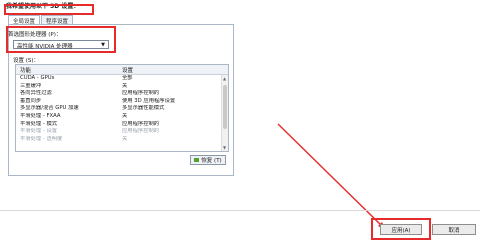 The width and height of the screenshot is (480, 240). I want to click on annotation-arrow, so click(331, 176).